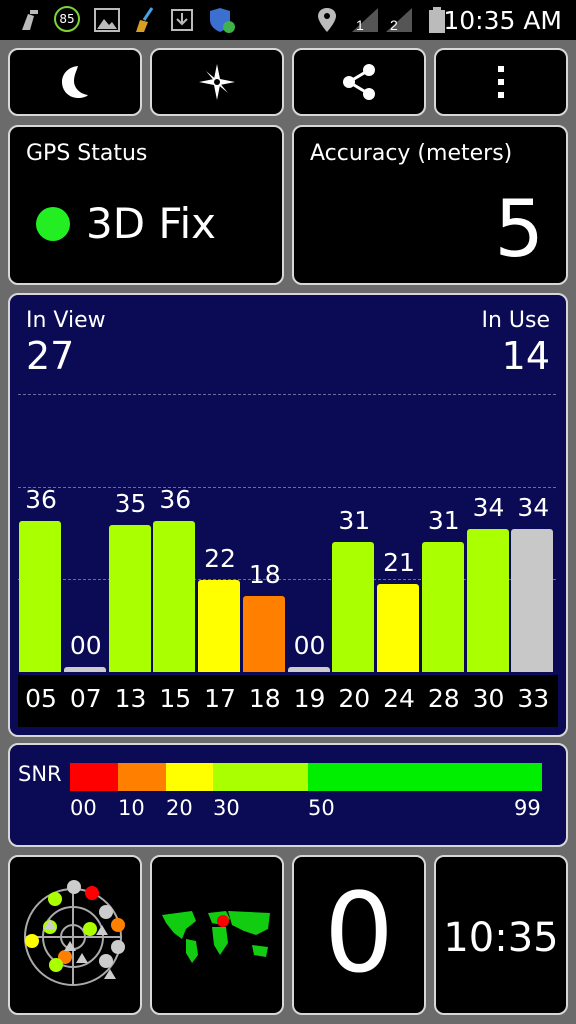  Describe the element at coordinates (443, 698) in the screenshot. I see `prn-label: 28` at that location.